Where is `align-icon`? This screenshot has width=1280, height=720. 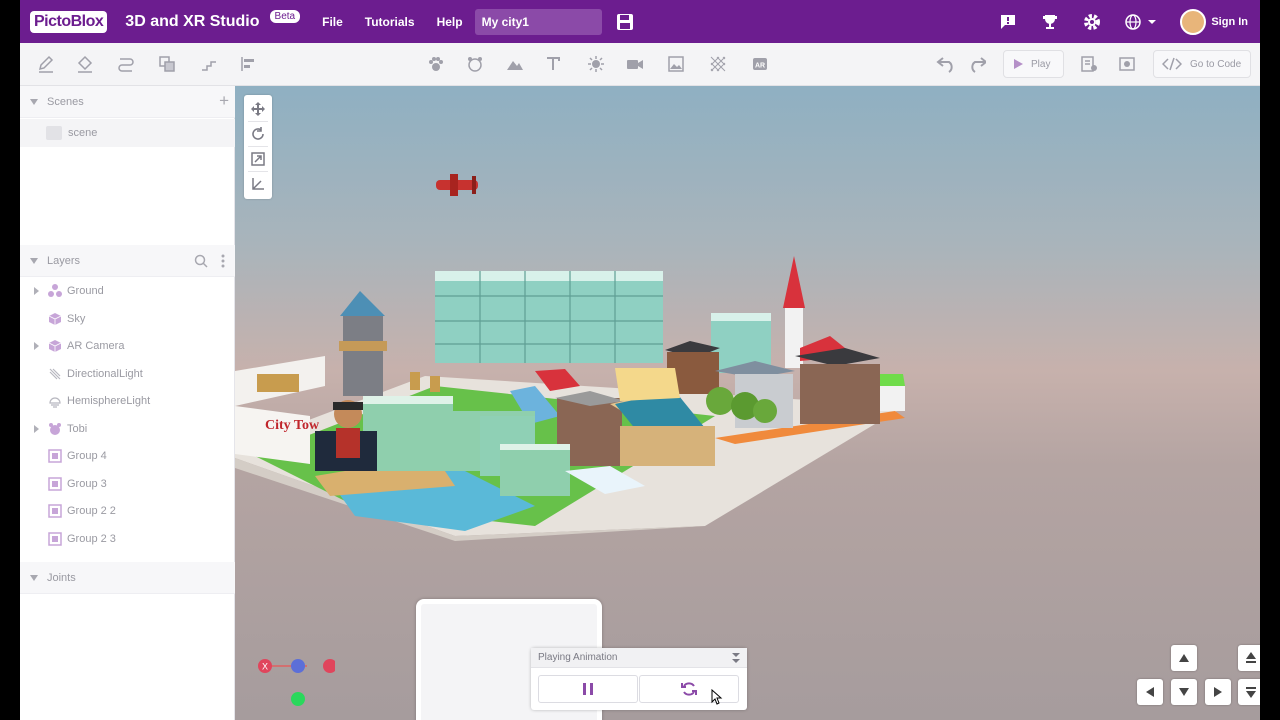
align-icon is located at coordinates (248, 64).